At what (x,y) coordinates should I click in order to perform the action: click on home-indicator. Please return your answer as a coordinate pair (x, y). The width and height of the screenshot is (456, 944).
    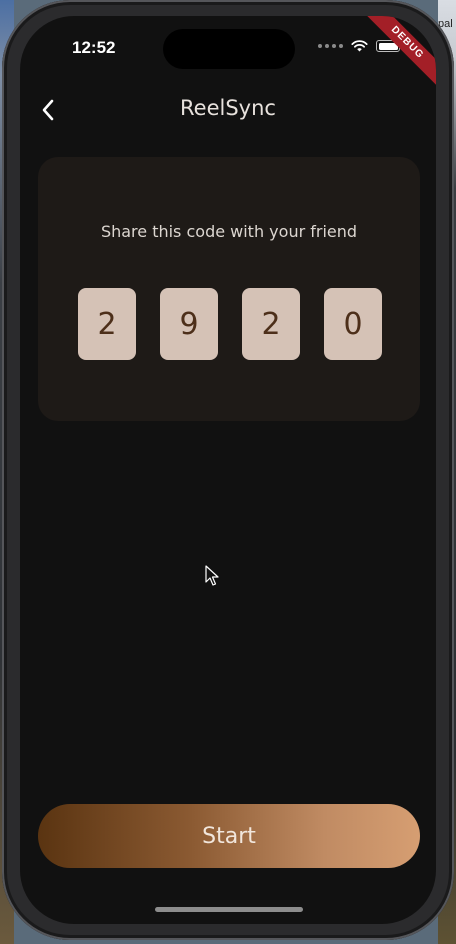
    Looking at the image, I should click on (229, 909).